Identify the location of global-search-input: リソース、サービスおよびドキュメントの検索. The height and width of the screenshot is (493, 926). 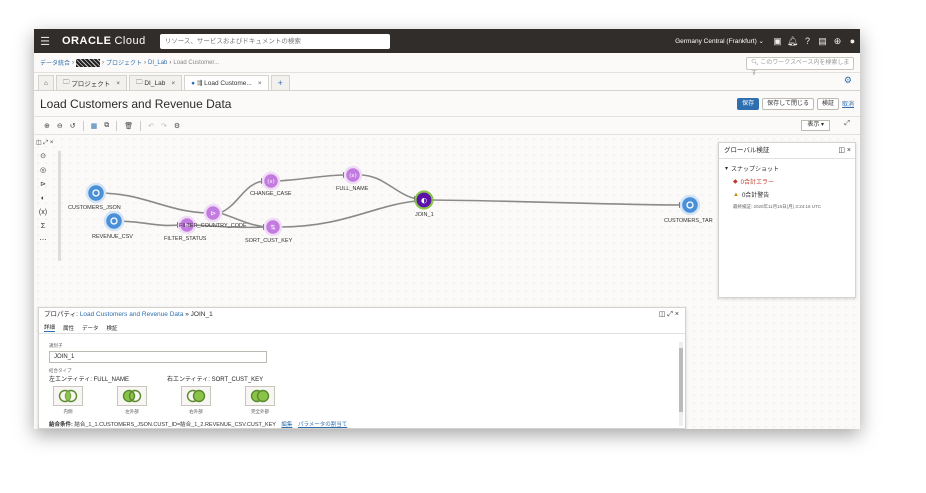
(274, 41).